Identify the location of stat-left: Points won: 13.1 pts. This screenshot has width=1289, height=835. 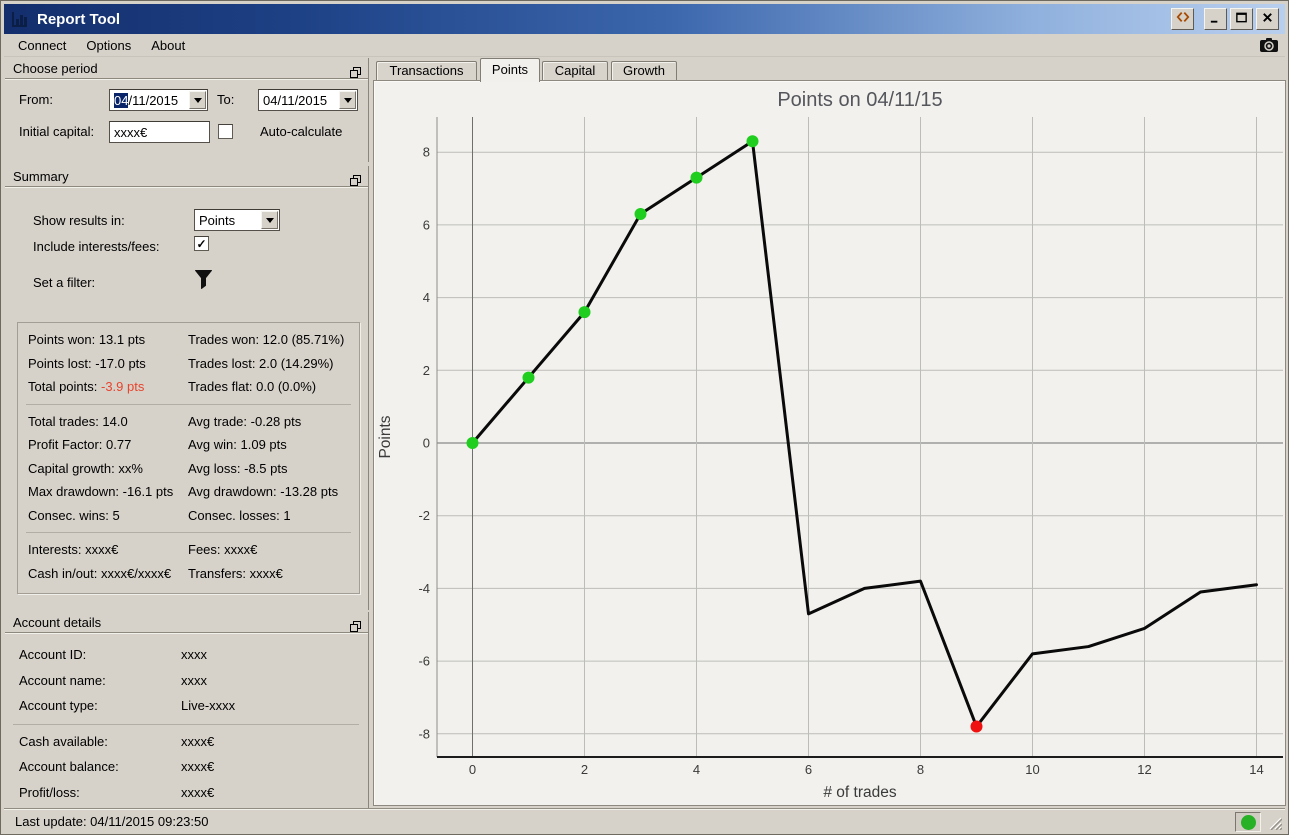
(87, 340).